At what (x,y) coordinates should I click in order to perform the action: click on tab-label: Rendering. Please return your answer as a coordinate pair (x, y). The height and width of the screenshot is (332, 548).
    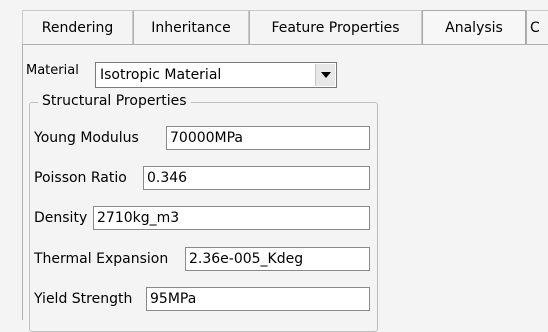
    Looking at the image, I should click on (77, 27).